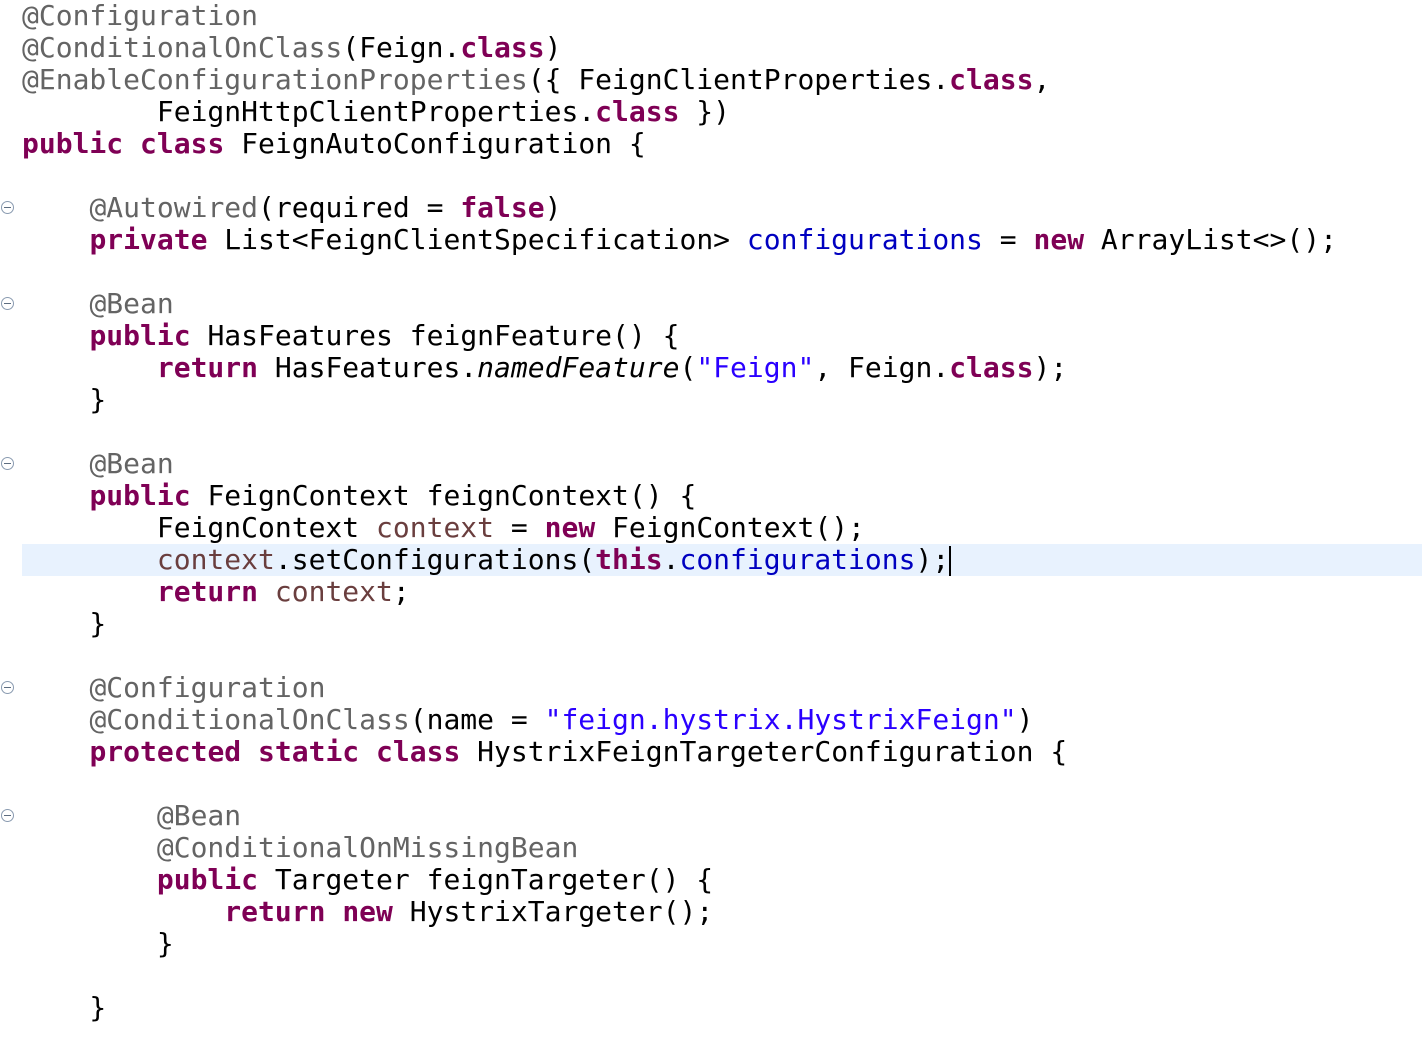 The width and height of the screenshot is (1422, 1042). Describe the element at coordinates (722, 336) in the screenshot. I see `code-line: public HasFeatures feignFeature() {` at that location.